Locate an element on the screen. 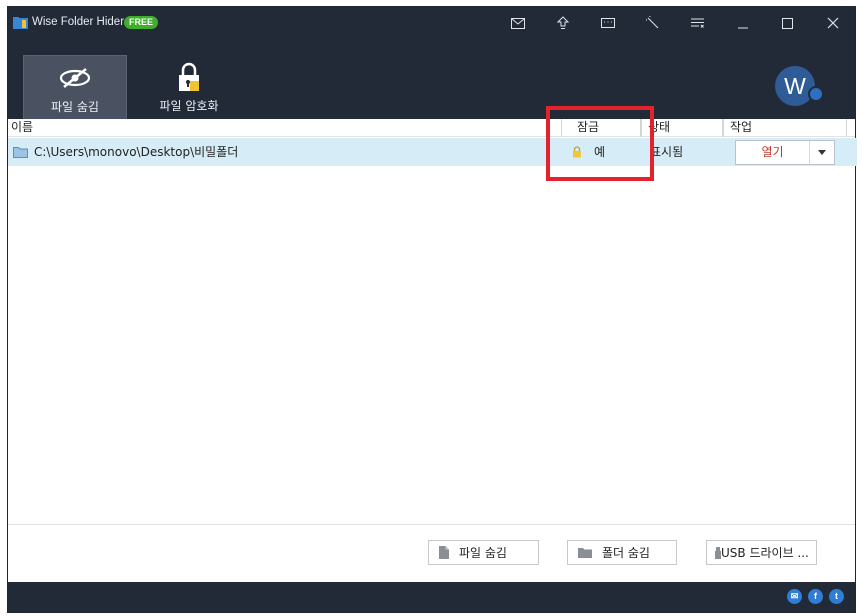 The height and width of the screenshot is (616, 862). eye-off-icon is located at coordinates (75, 78).